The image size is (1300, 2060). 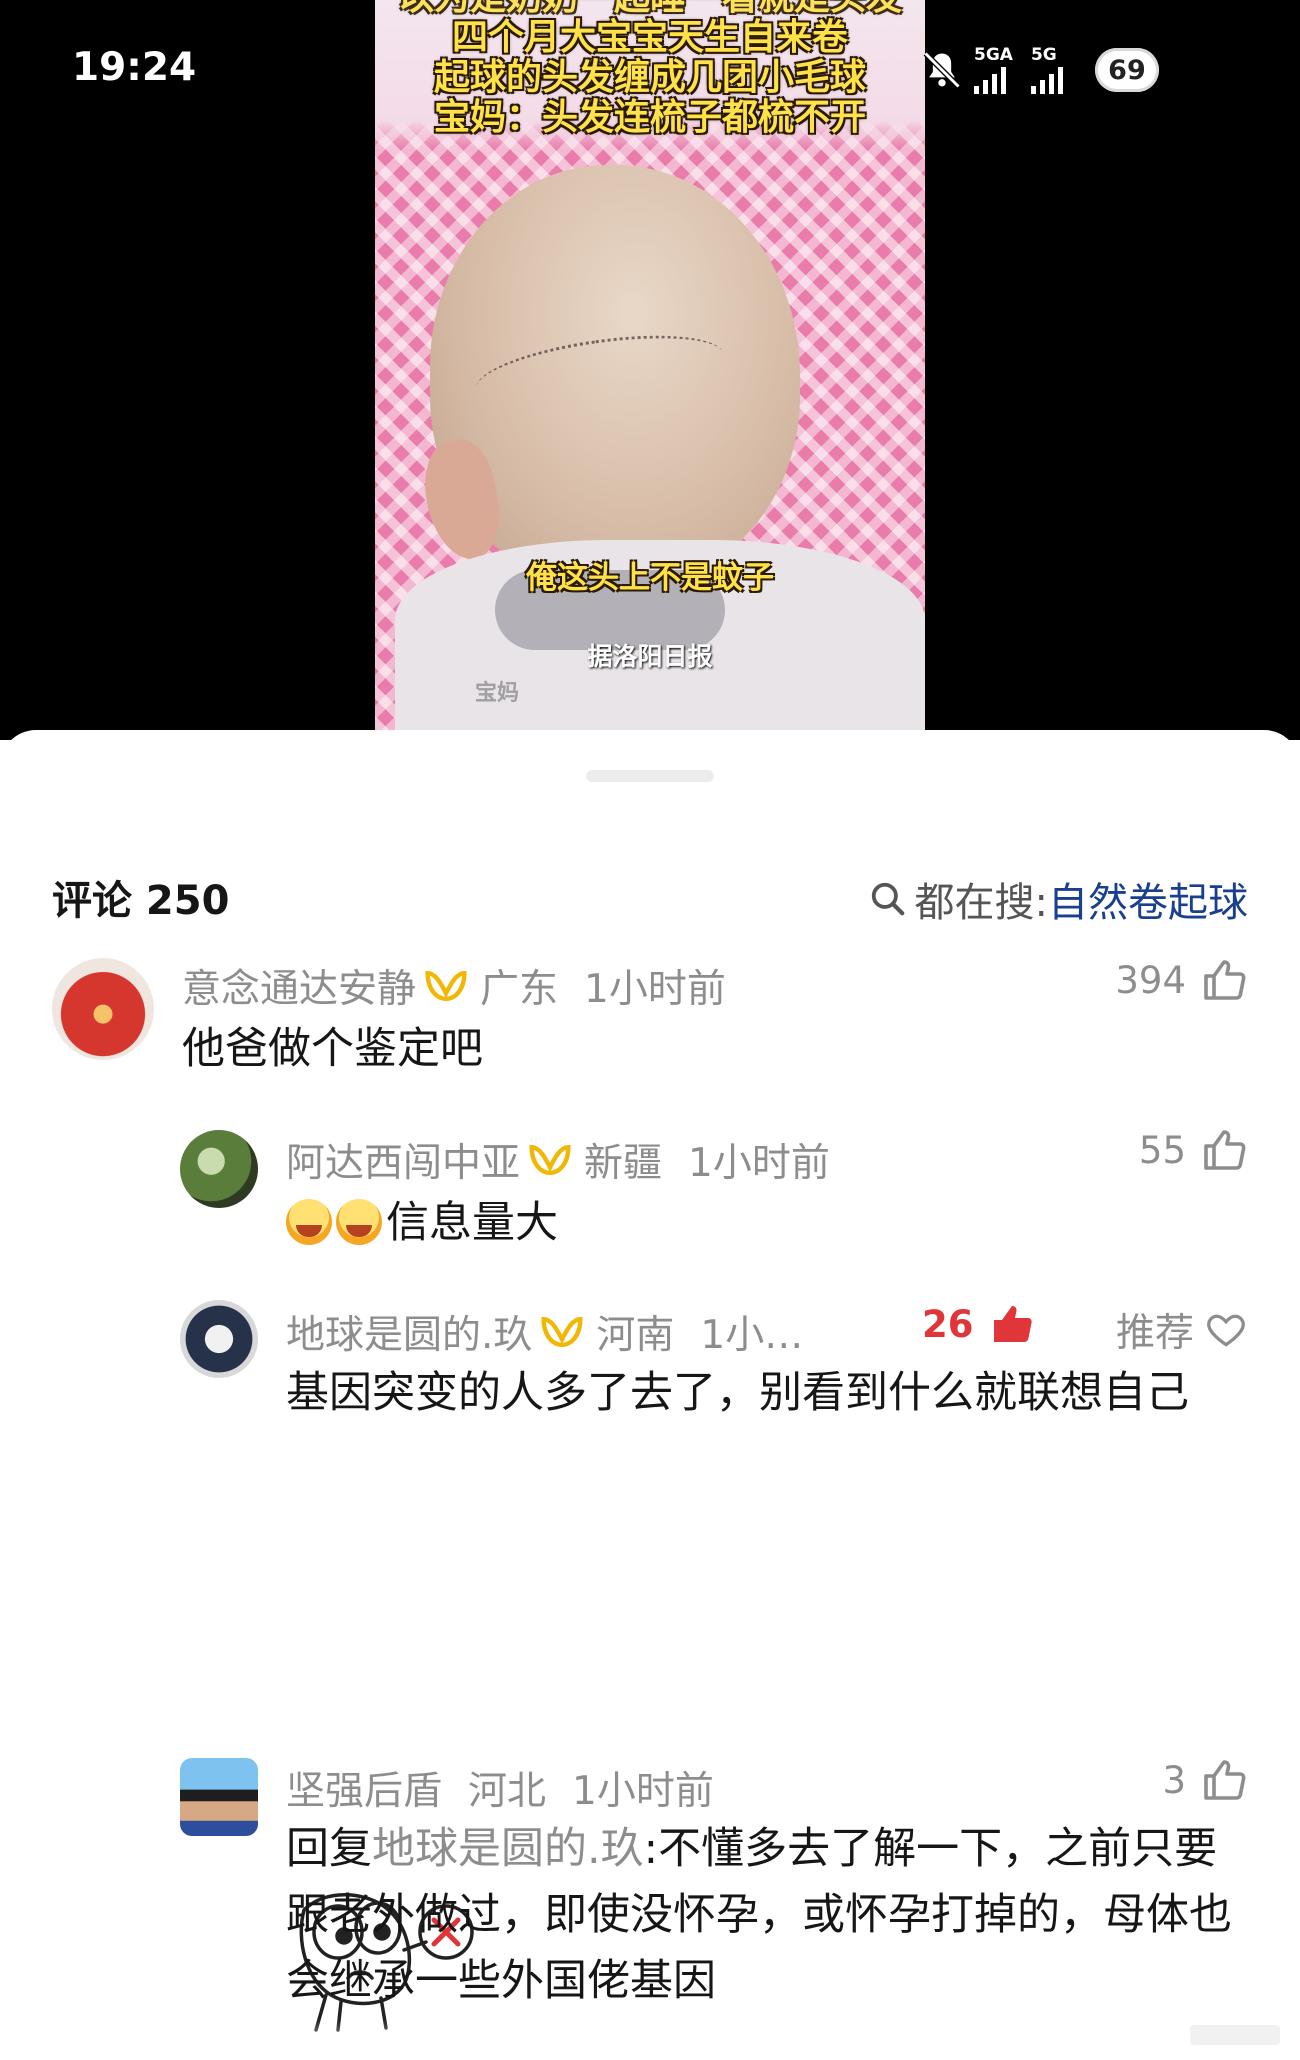 I want to click on comment-meta: 意念通达安静 广东 1小时前, so click(x=454, y=986).